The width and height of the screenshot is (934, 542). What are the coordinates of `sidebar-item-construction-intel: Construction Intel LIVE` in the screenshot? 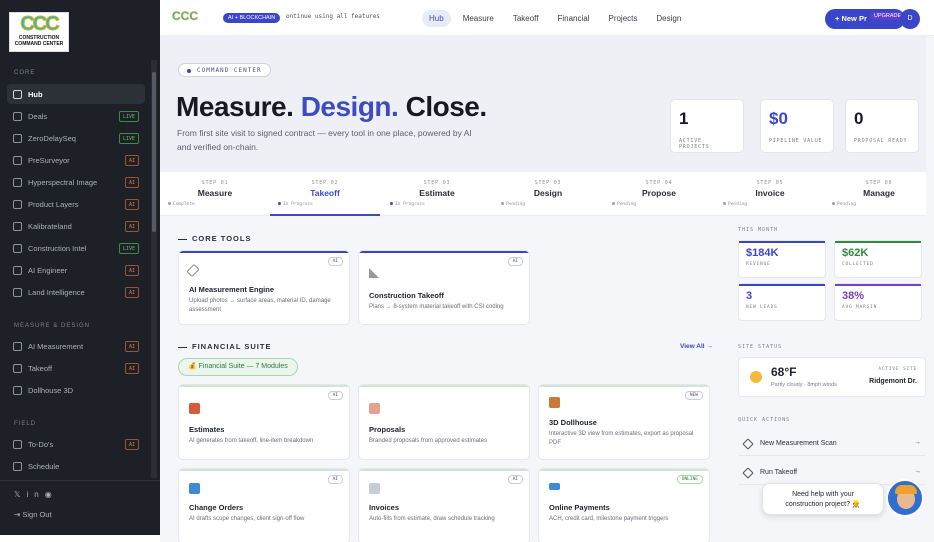 It's located at (76, 248).